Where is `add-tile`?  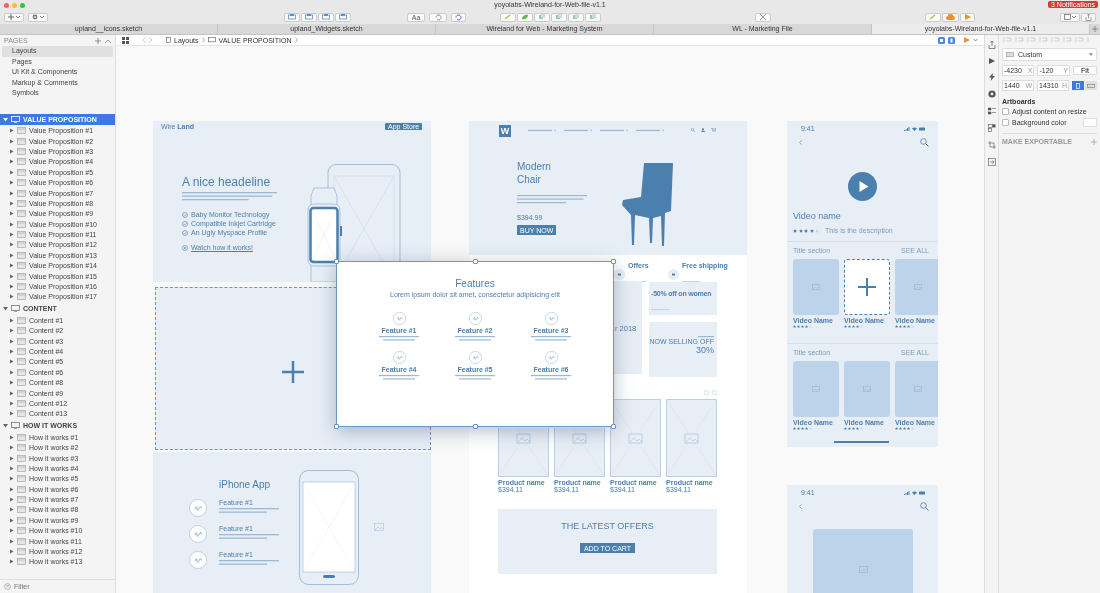
add-tile is located at coordinates (867, 287).